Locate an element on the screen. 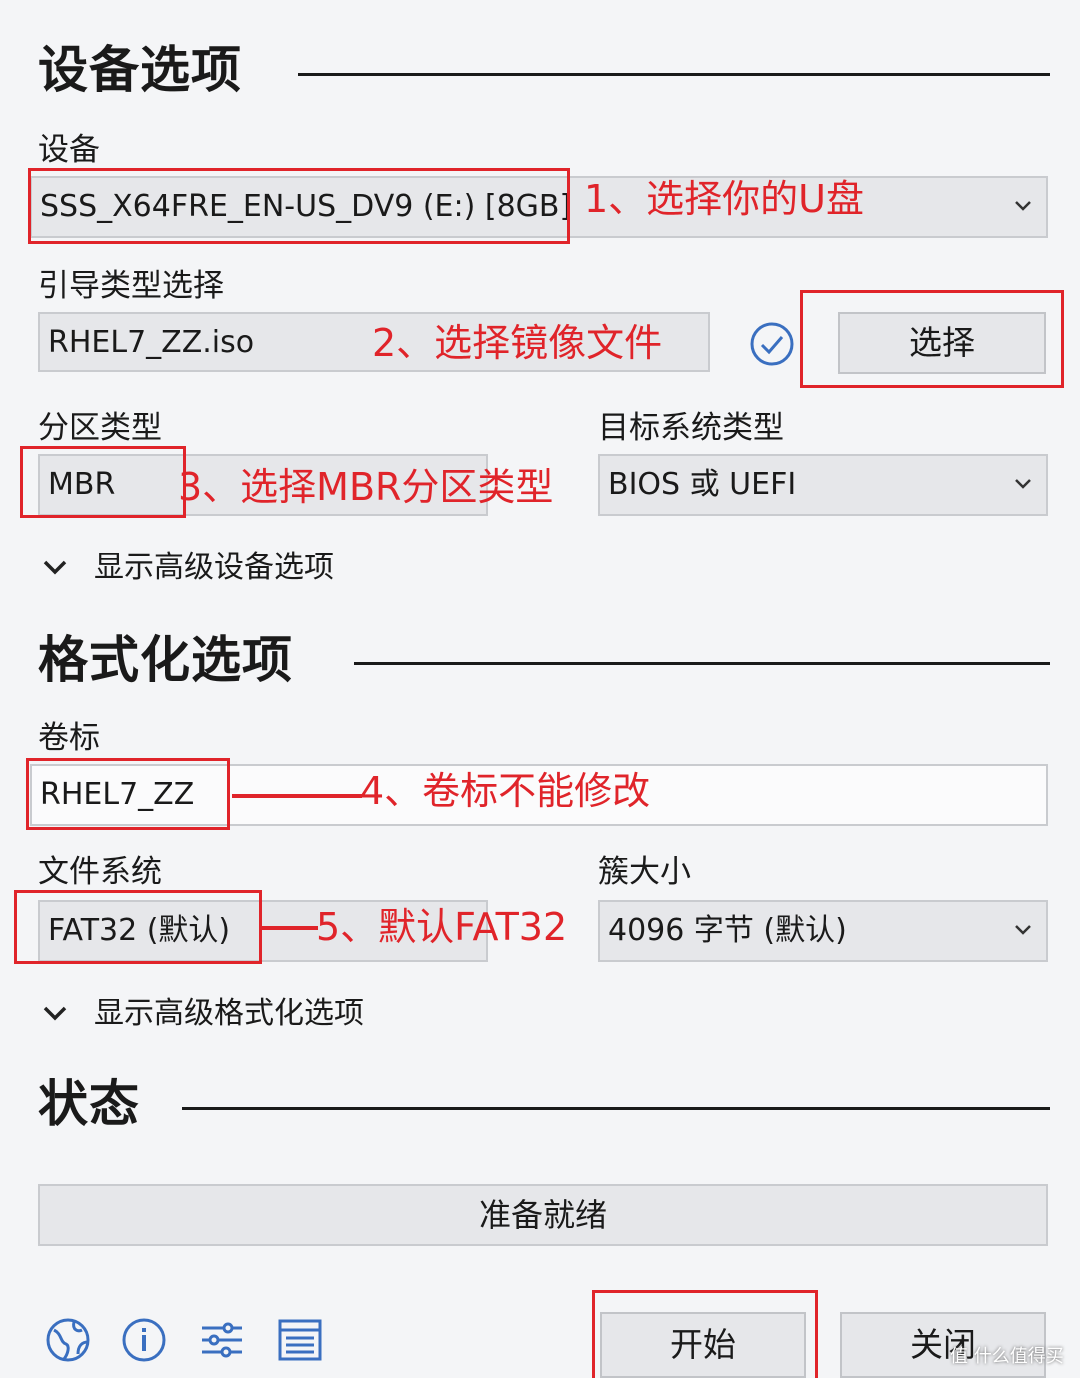 This screenshot has height=1378, width=1080. annotation-note-2: 2、选择镜像文件 is located at coordinates (517, 343).